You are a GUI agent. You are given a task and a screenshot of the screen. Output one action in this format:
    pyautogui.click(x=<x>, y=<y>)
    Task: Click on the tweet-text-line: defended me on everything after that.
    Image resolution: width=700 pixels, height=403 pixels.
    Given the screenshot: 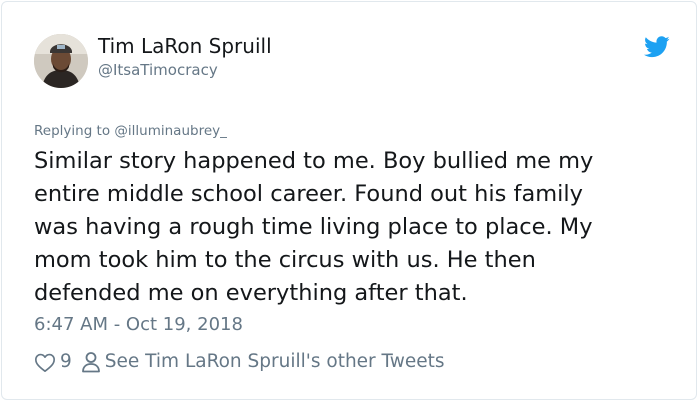 What is the action you would take?
    pyautogui.click(x=251, y=293)
    